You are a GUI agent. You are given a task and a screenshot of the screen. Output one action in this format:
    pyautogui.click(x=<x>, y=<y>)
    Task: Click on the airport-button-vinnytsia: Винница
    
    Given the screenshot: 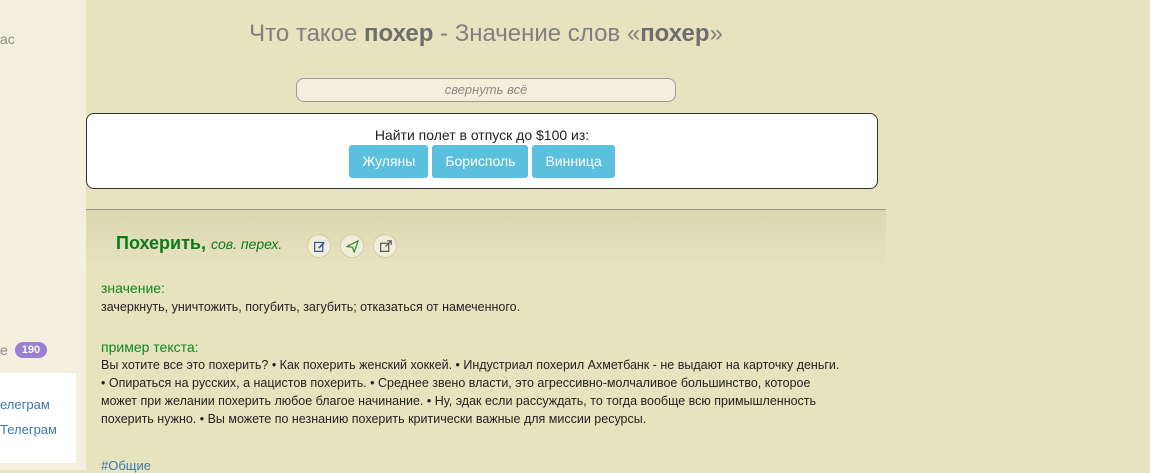 What is the action you would take?
    pyautogui.click(x=573, y=161)
    